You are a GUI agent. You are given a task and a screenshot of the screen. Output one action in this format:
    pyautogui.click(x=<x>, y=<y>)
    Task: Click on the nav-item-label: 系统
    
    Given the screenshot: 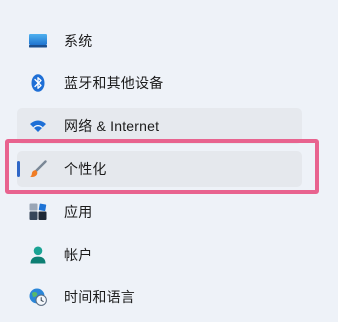 What is the action you would take?
    pyautogui.click(x=78, y=41)
    